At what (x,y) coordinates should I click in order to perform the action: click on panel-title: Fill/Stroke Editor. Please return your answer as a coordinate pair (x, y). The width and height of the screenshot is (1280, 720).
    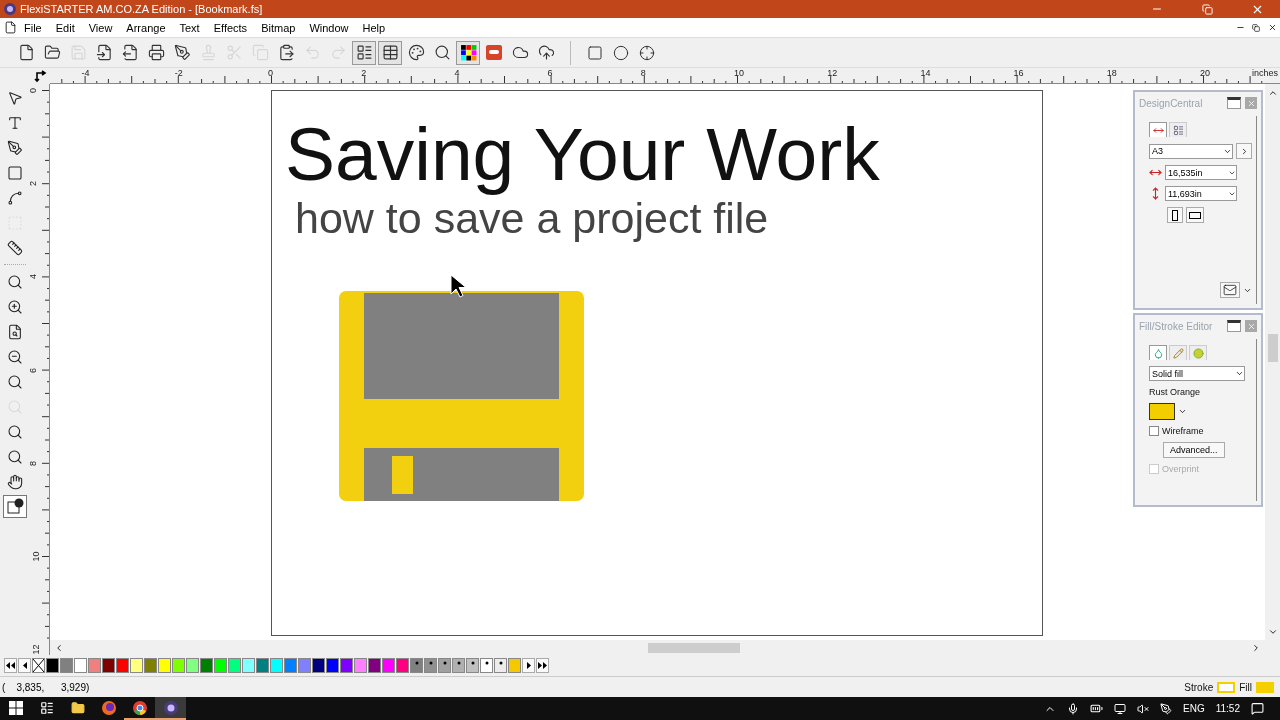
    Looking at the image, I should click on (1176, 326).